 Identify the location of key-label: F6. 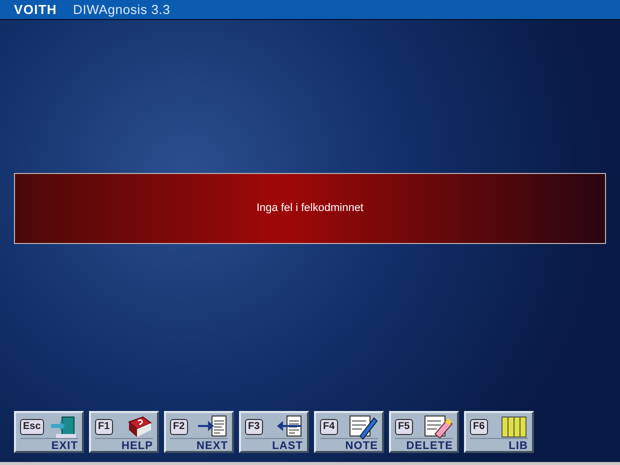
(479, 426).